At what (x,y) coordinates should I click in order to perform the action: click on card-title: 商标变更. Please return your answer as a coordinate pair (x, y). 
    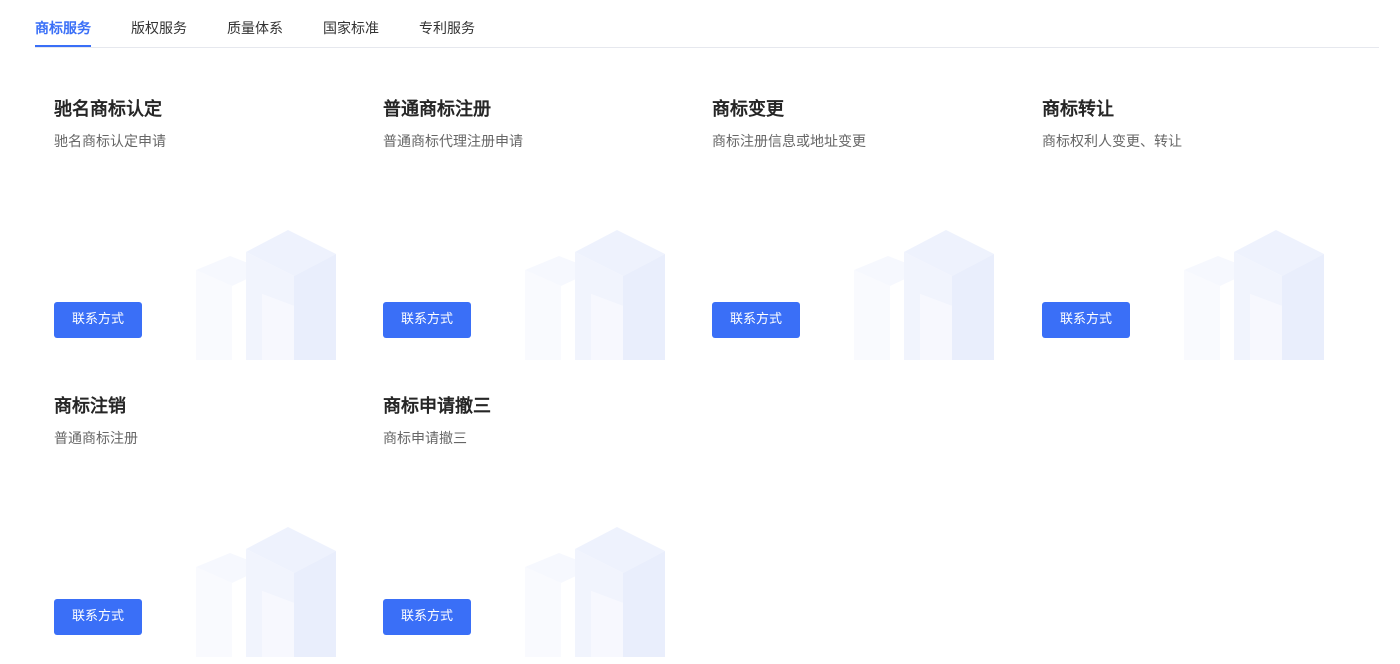
    Looking at the image, I should click on (748, 109).